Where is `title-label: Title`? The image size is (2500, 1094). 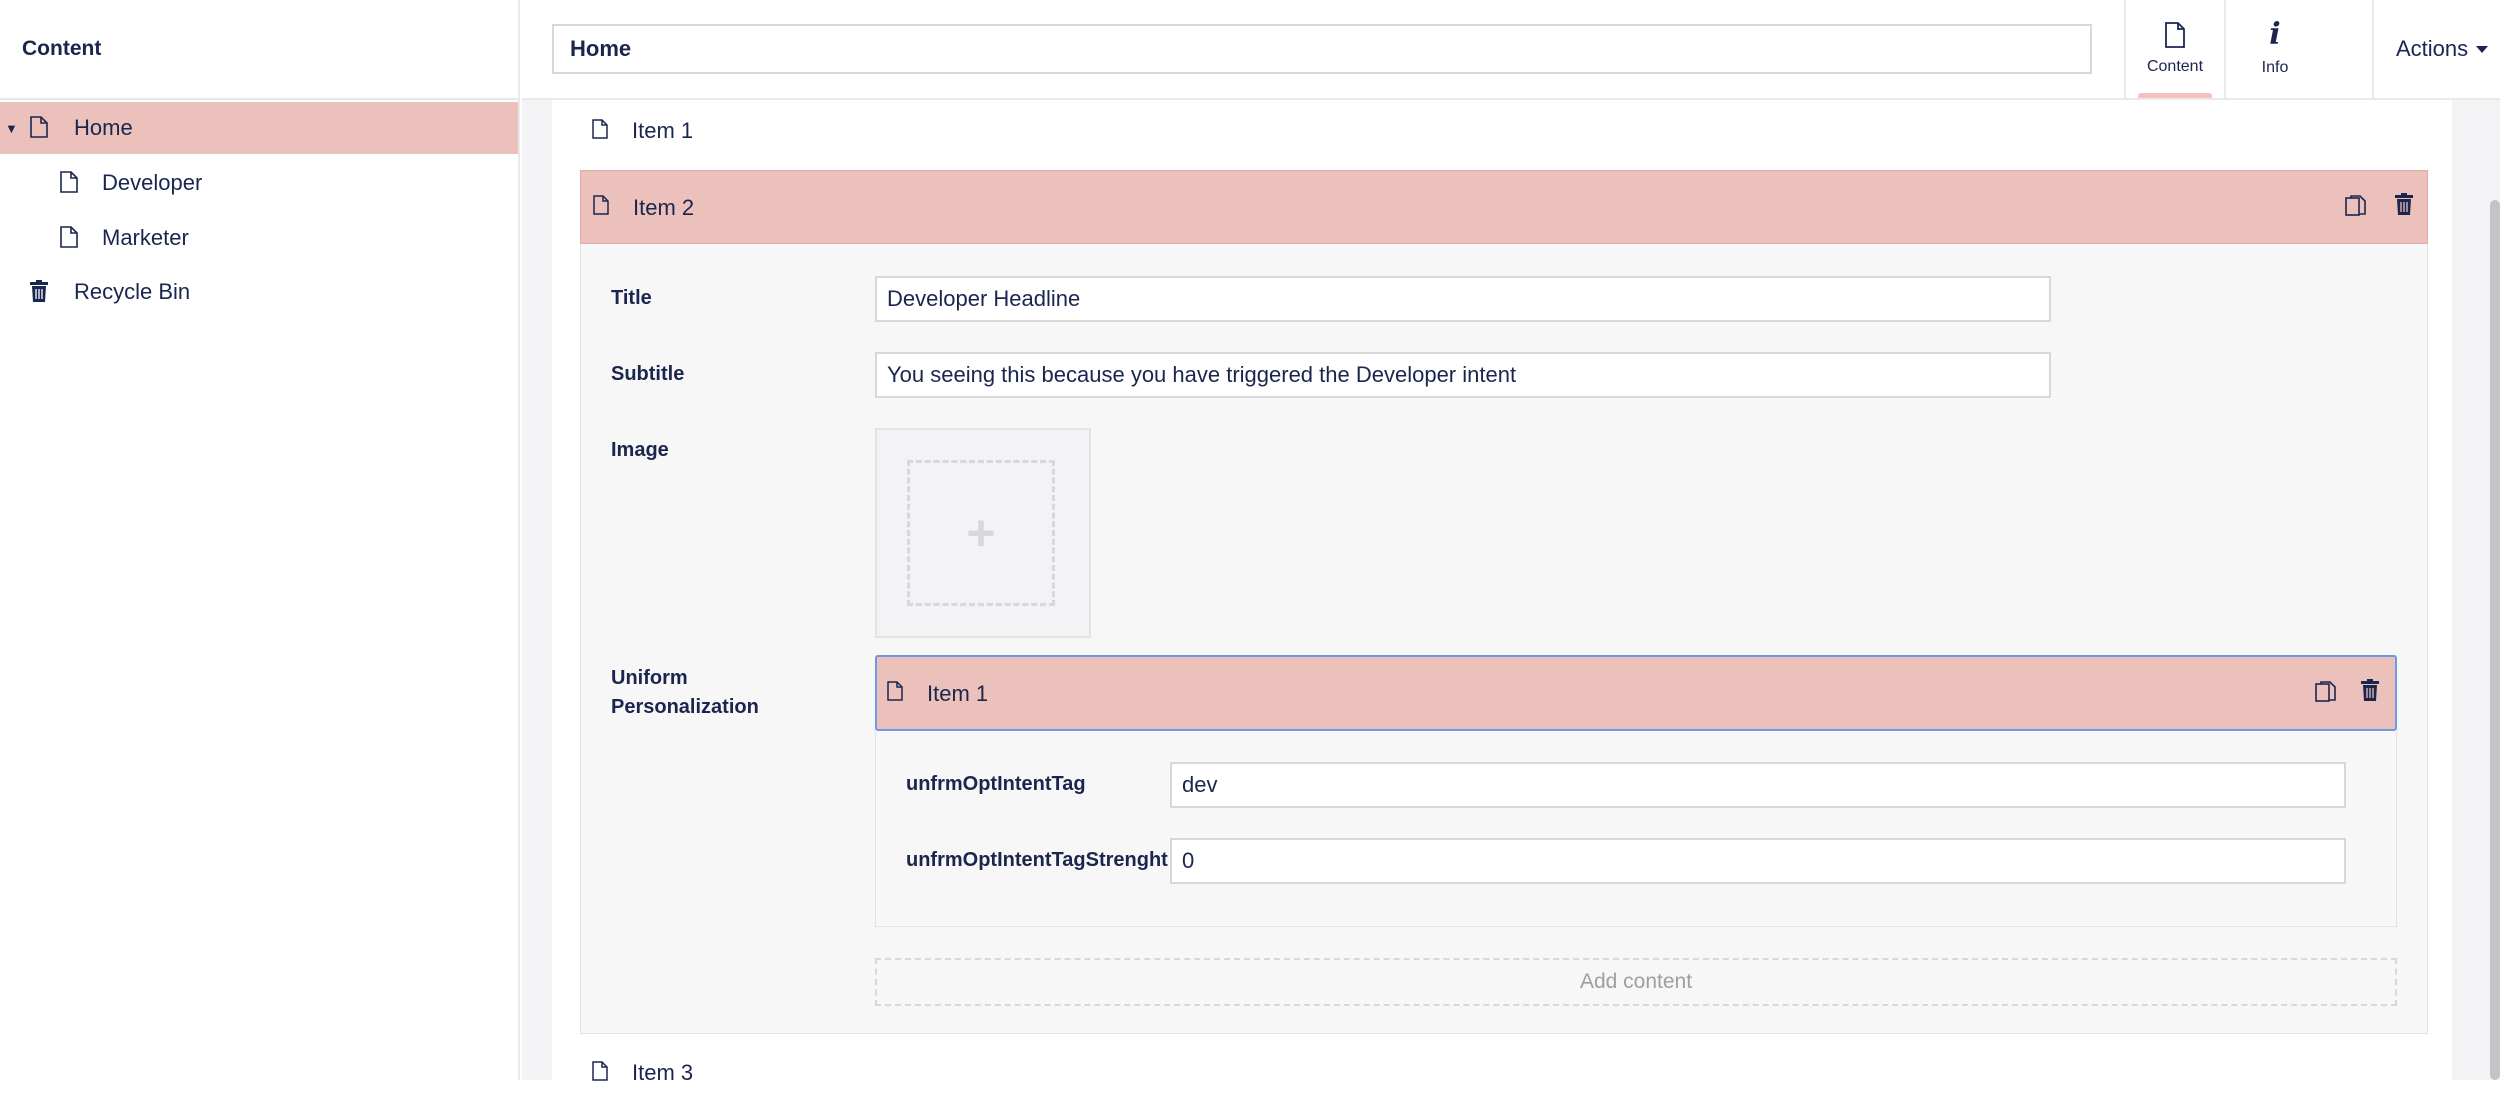 title-label: Title is located at coordinates (631, 298).